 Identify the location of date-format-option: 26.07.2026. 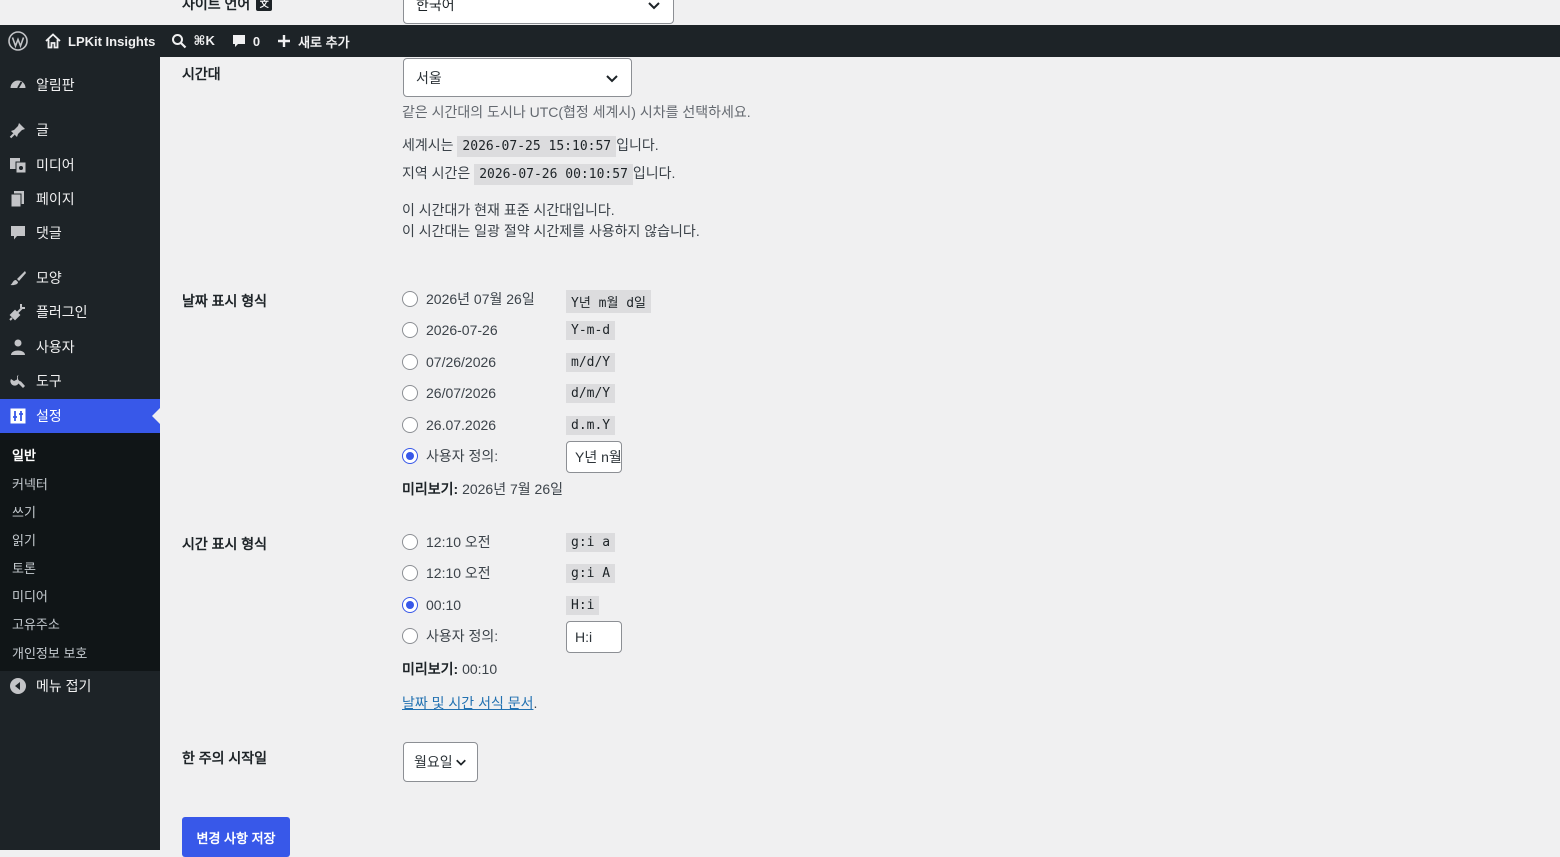
(480, 425).